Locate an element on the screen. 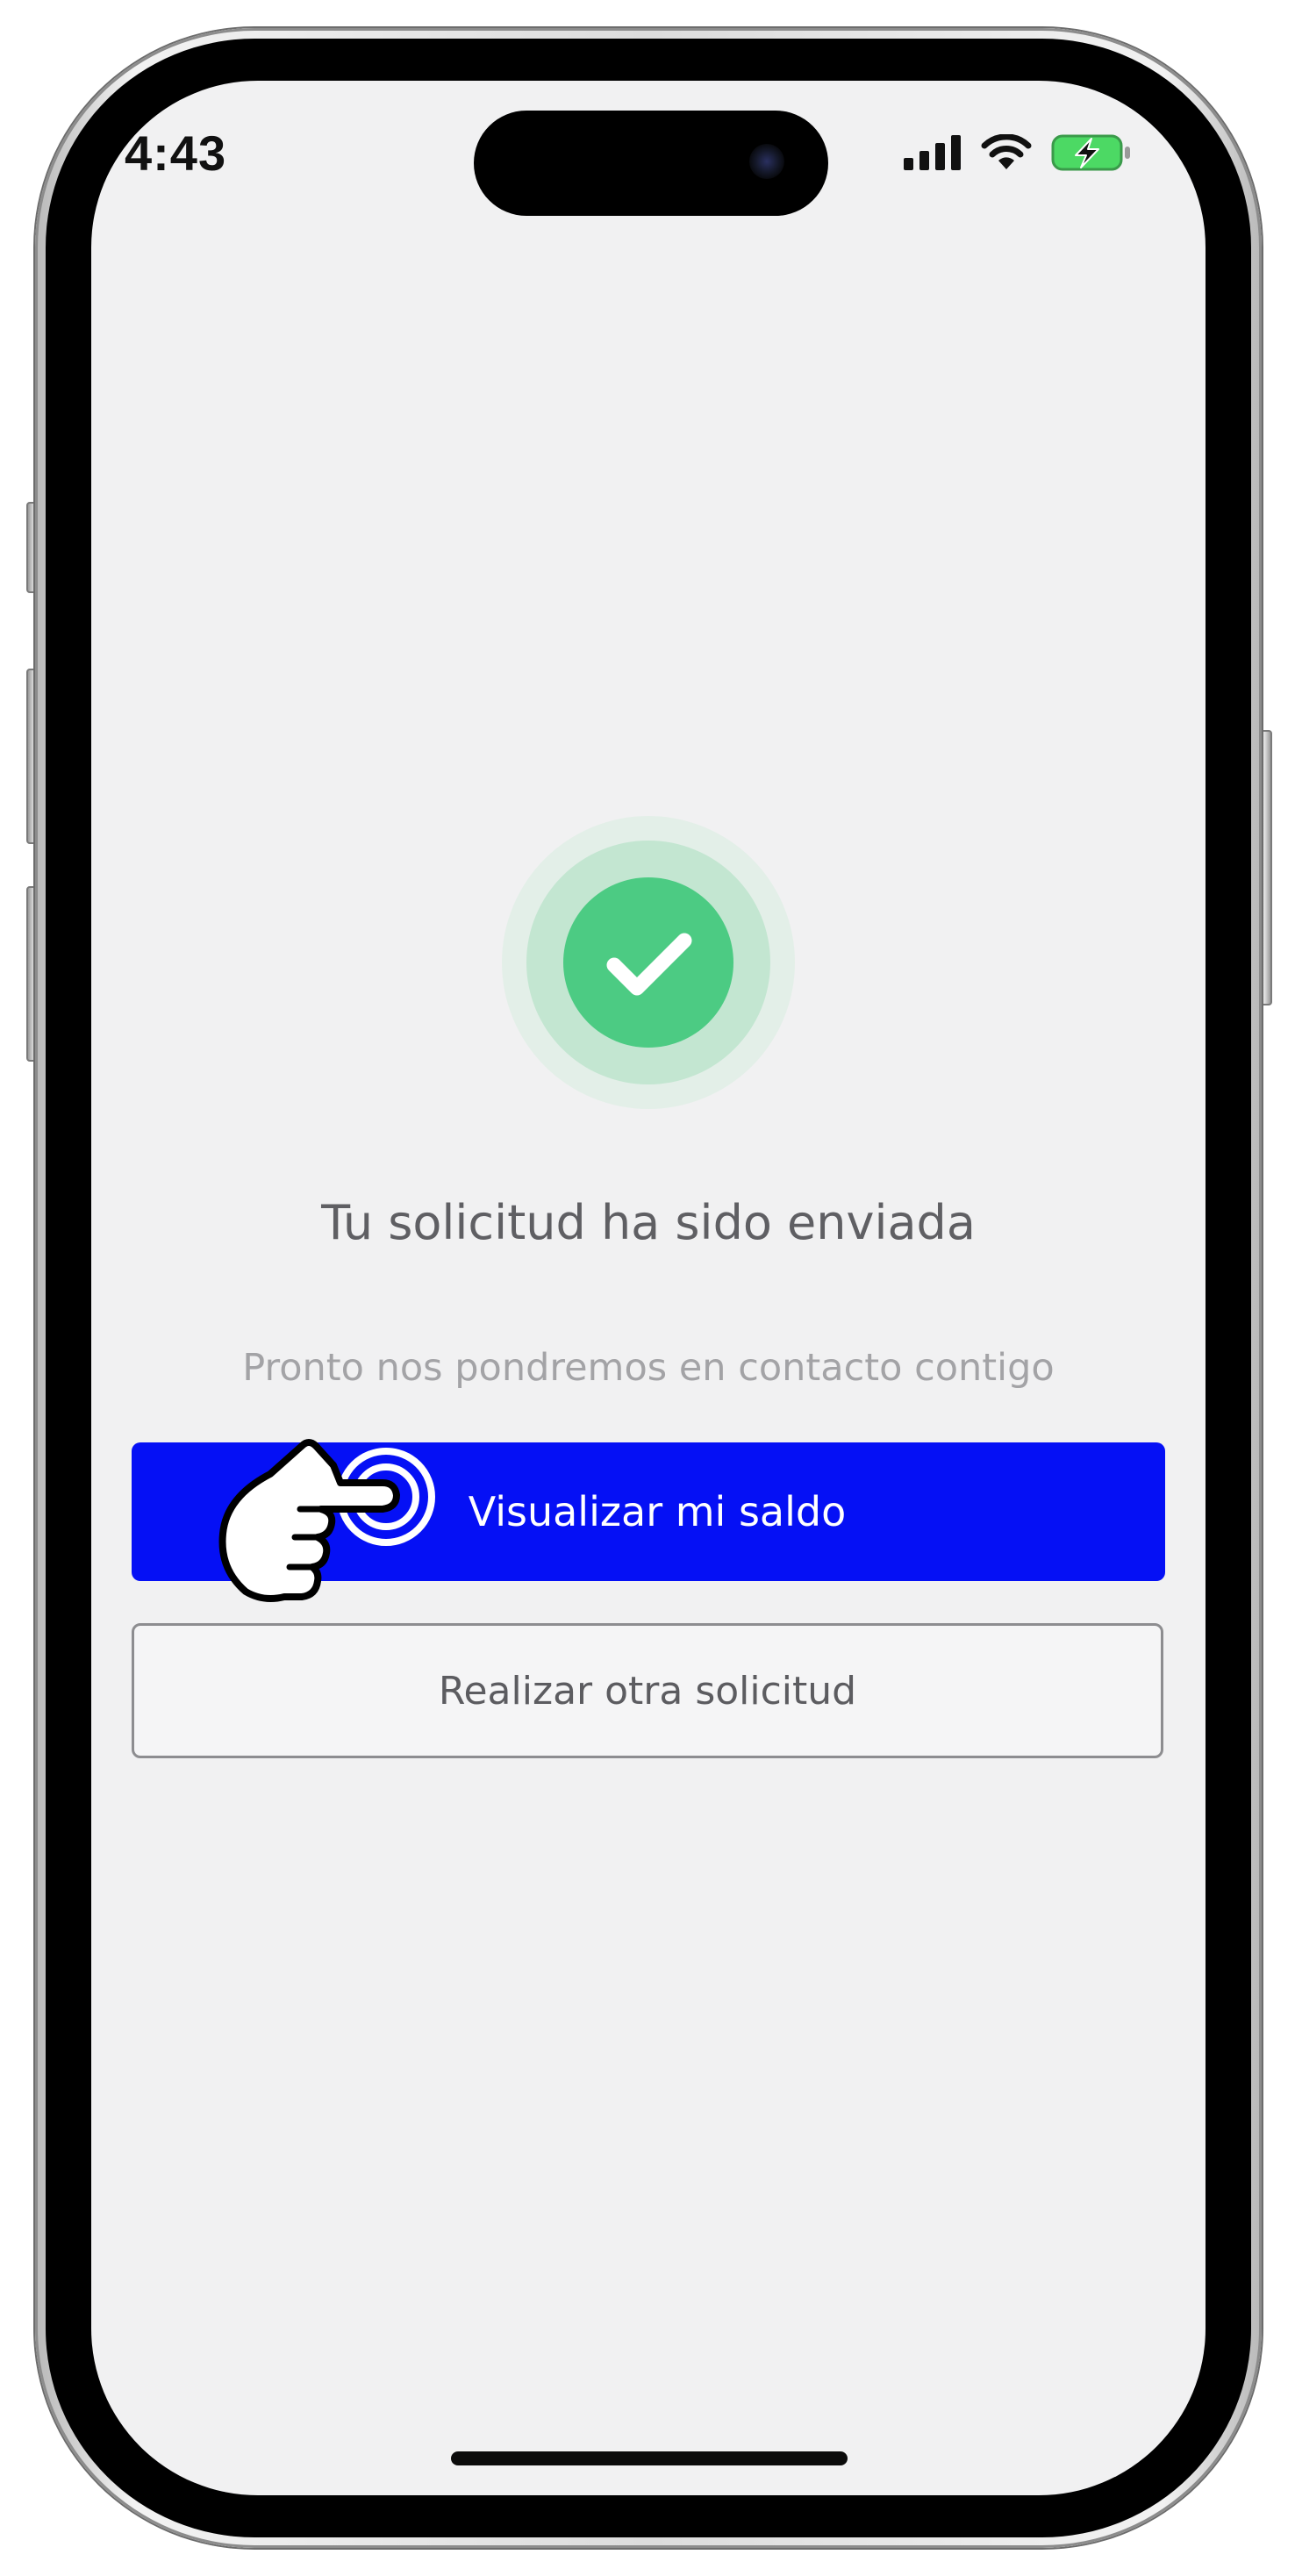 The image size is (1295, 2576). success-title: Tu solicitud ha sido enviada is located at coordinates (648, 1222).